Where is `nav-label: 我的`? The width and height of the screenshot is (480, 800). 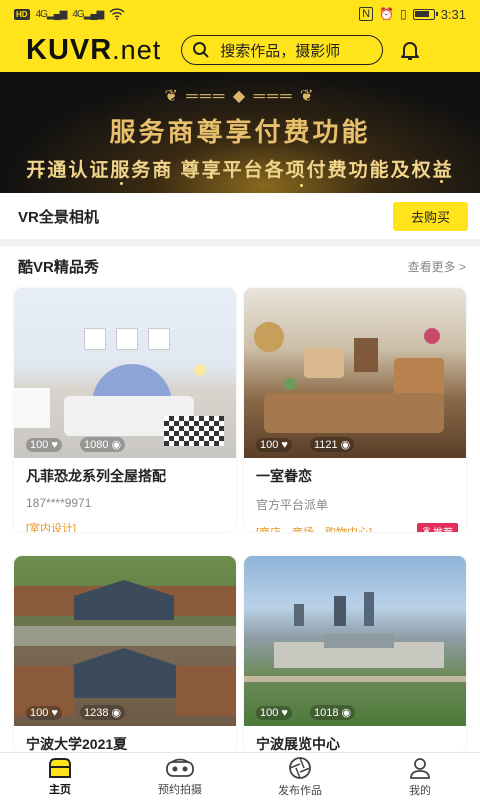 nav-label: 我的 is located at coordinates (420, 790).